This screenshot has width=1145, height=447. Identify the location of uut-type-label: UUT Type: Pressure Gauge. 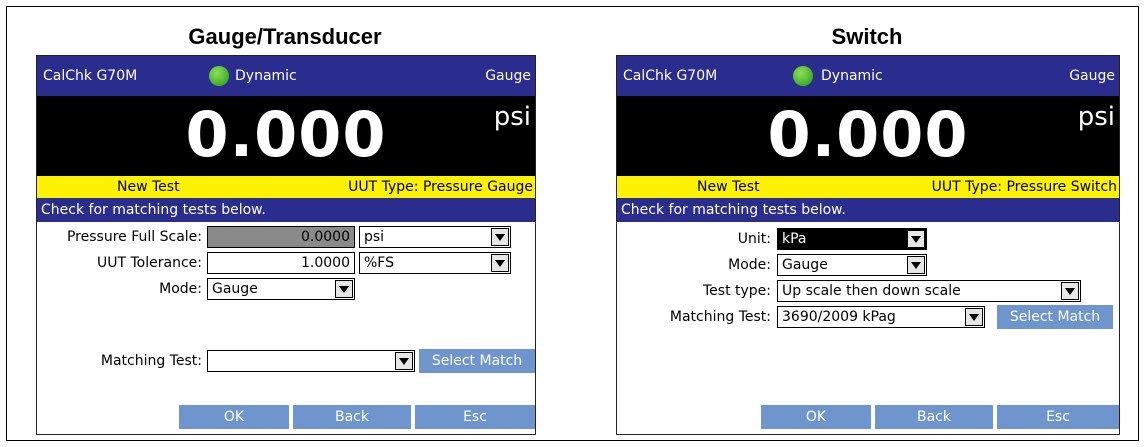
(440, 187).